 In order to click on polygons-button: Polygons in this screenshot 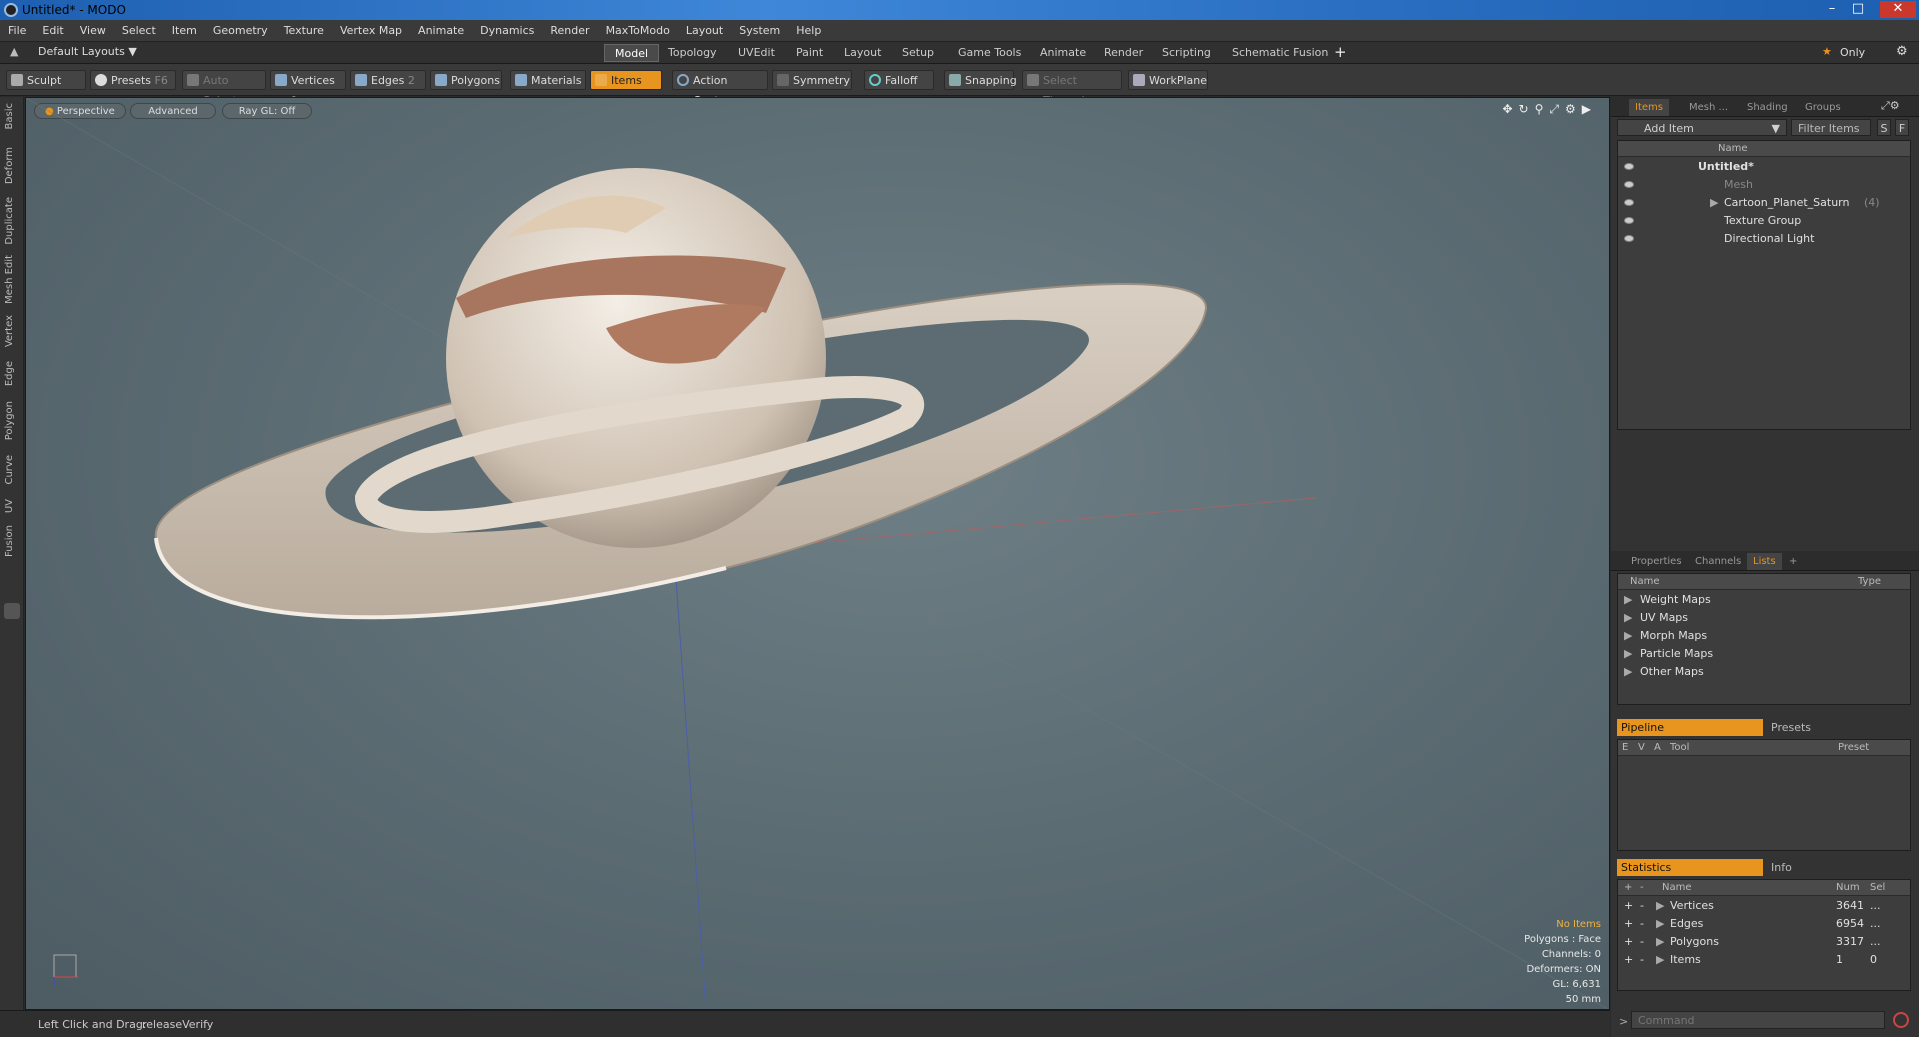, I will do `click(466, 80)`.